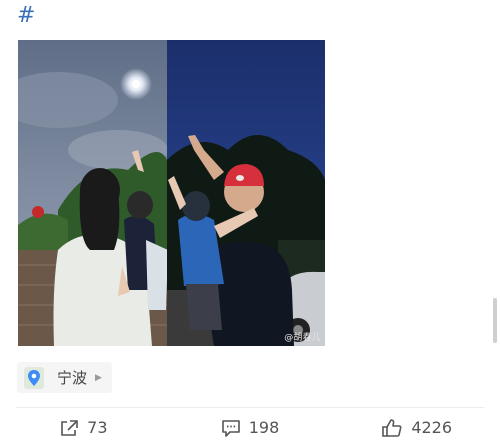 This screenshot has width=500, height=441. What do you see at coordinates (83, 427) in the screenshot?
I see `repost-button: 73` at bounding box center [83, 427].